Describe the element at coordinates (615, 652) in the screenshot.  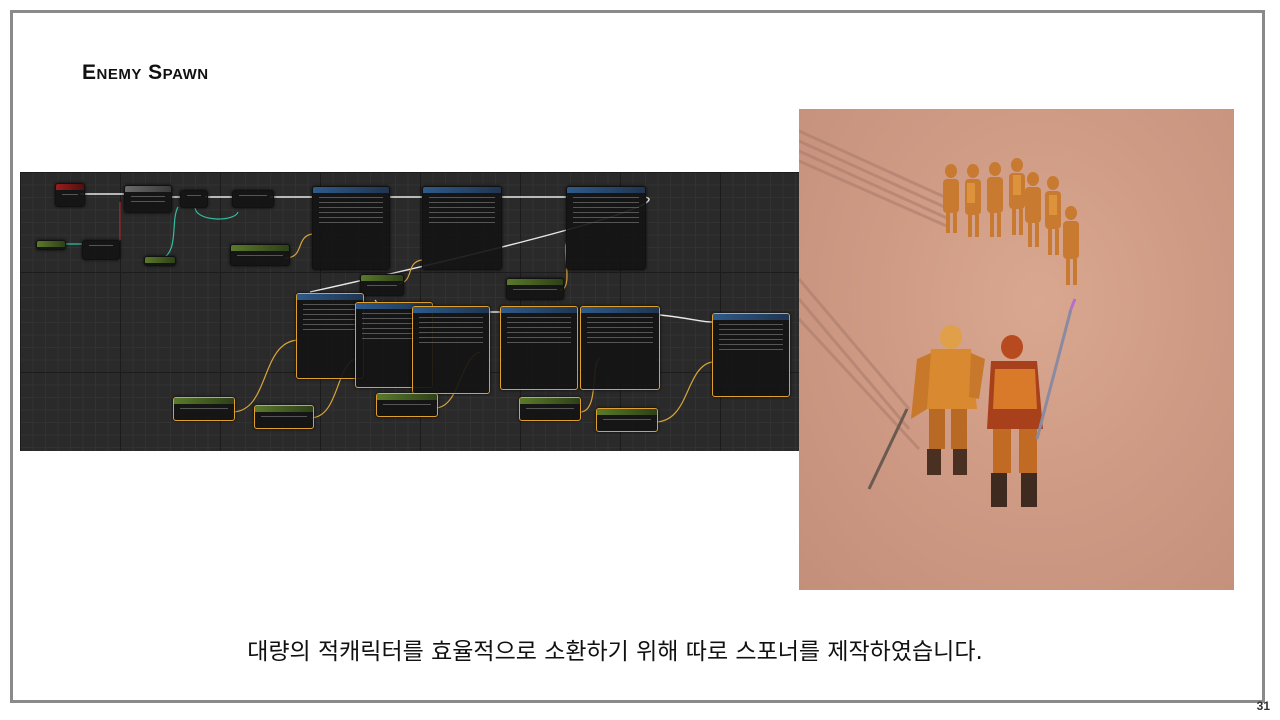
I see `slide-caption: 대량의 적캐릭터를 효율적으로 소환하기 위해 따로 스포너를 제작하였습니다.` at that location.